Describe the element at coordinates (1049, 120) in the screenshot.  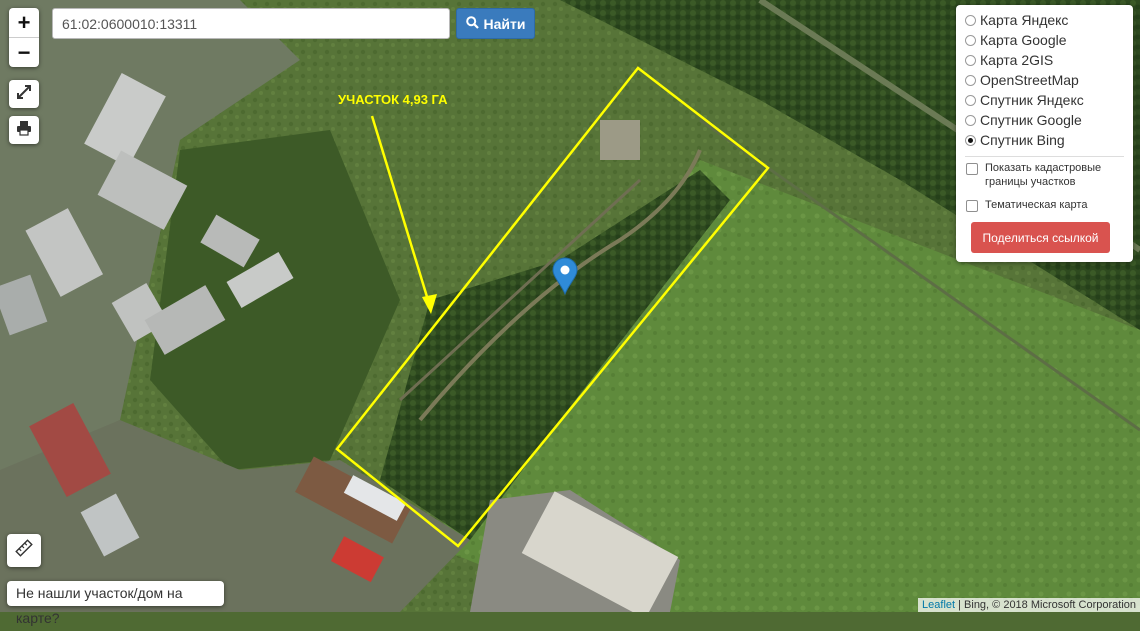
I see `layer-option-google-satellite: Спутник Google` at that location.